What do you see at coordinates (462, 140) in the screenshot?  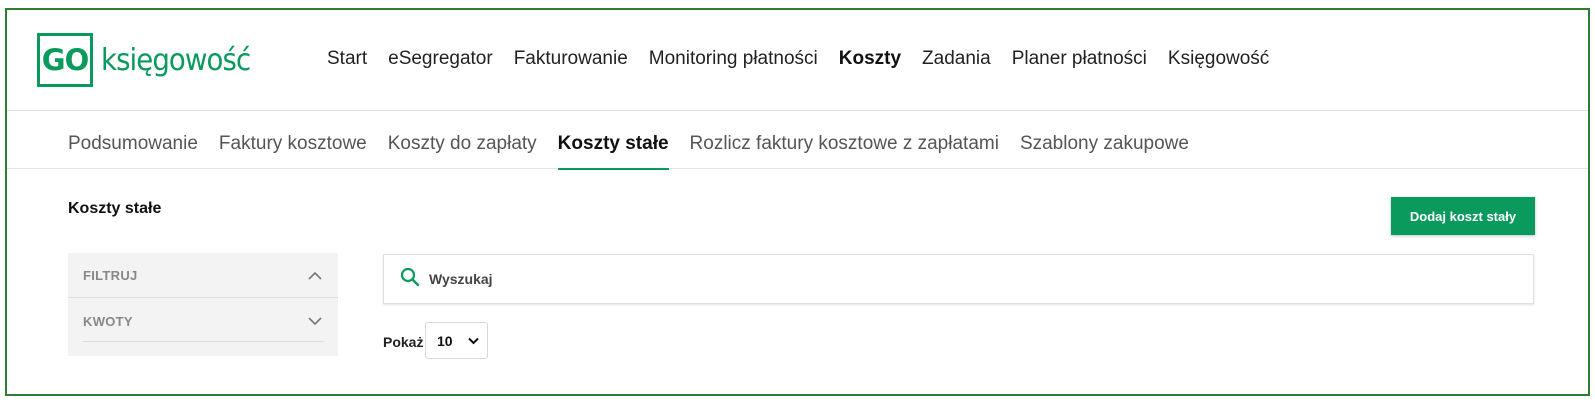 I see `tab-koszty-do-zaplaty: Koszty do zapłaty` at bounding box center [462, 140].